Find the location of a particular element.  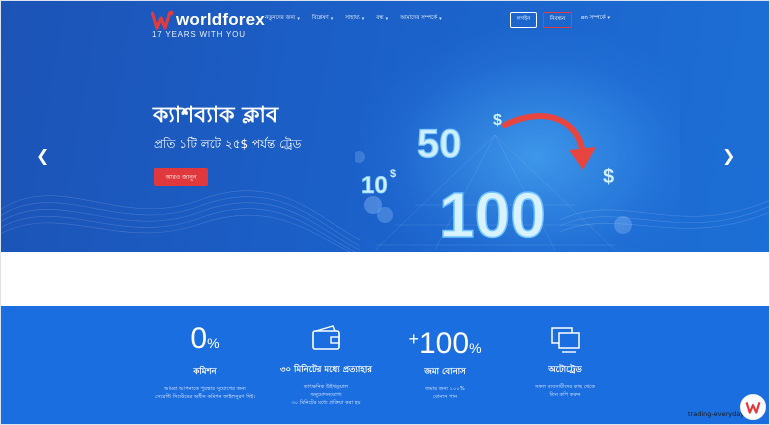

nav-item-beginners: নতুনদের জন্য ▾ is located at coordinates (282, 19).